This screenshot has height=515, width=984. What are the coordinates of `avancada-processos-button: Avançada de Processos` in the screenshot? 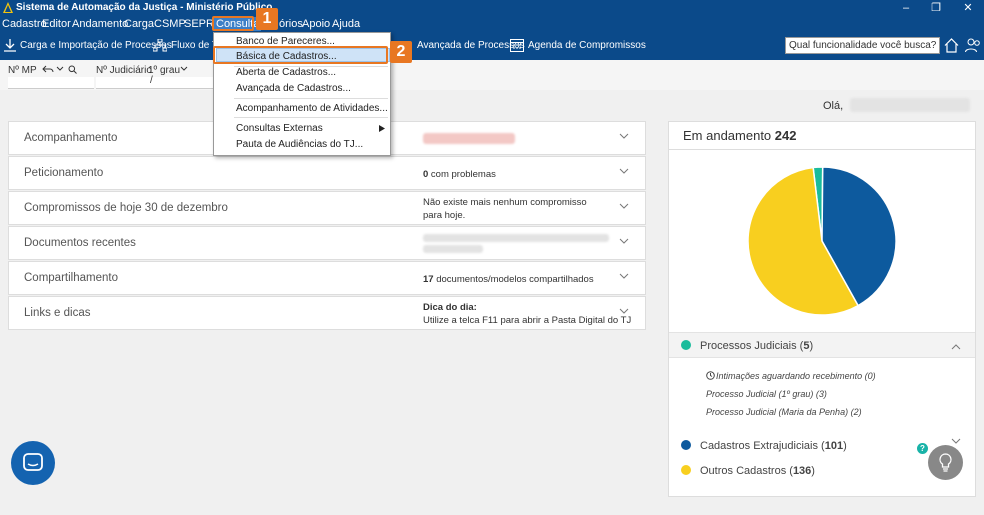 It's located at (471, 45).